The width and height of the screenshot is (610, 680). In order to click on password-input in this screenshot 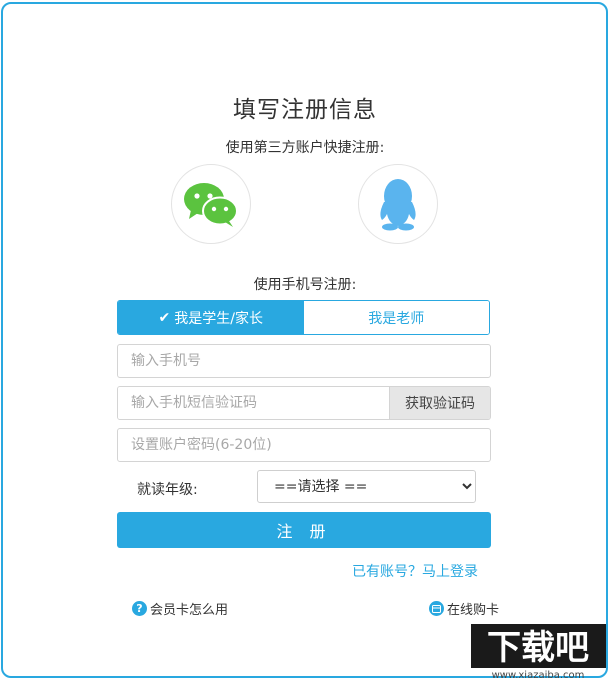, I will do `click(304, 445)`.